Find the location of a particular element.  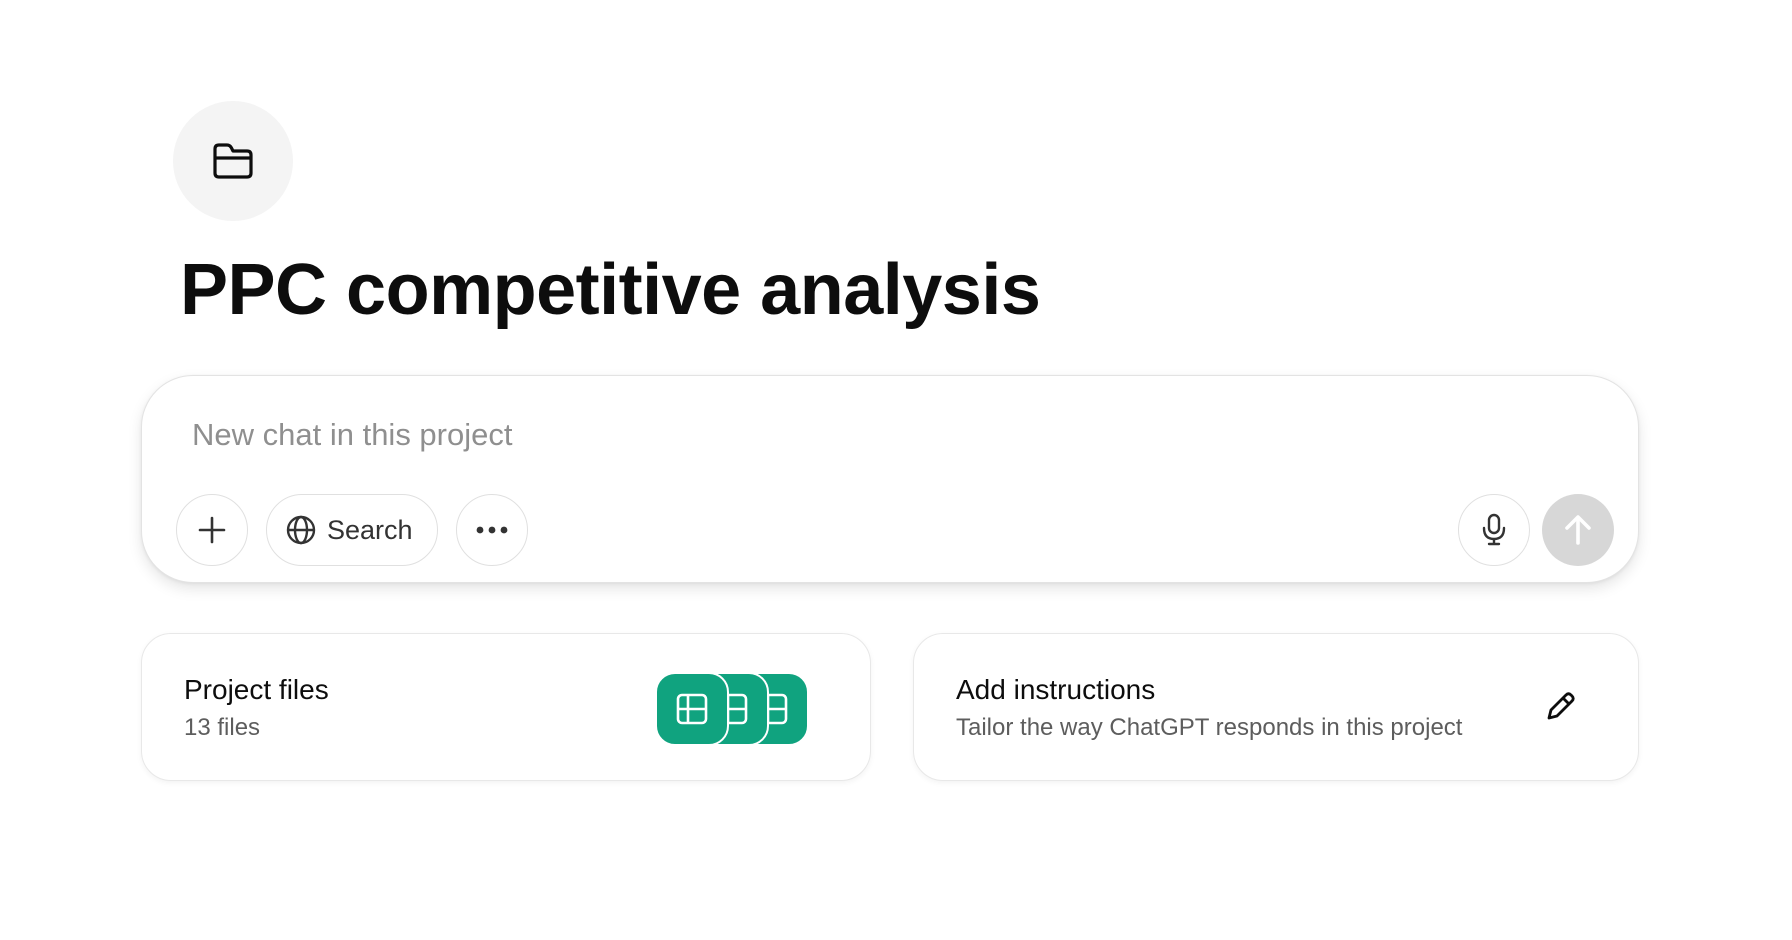

voice-input-button is located at coordinates (1494, 530).